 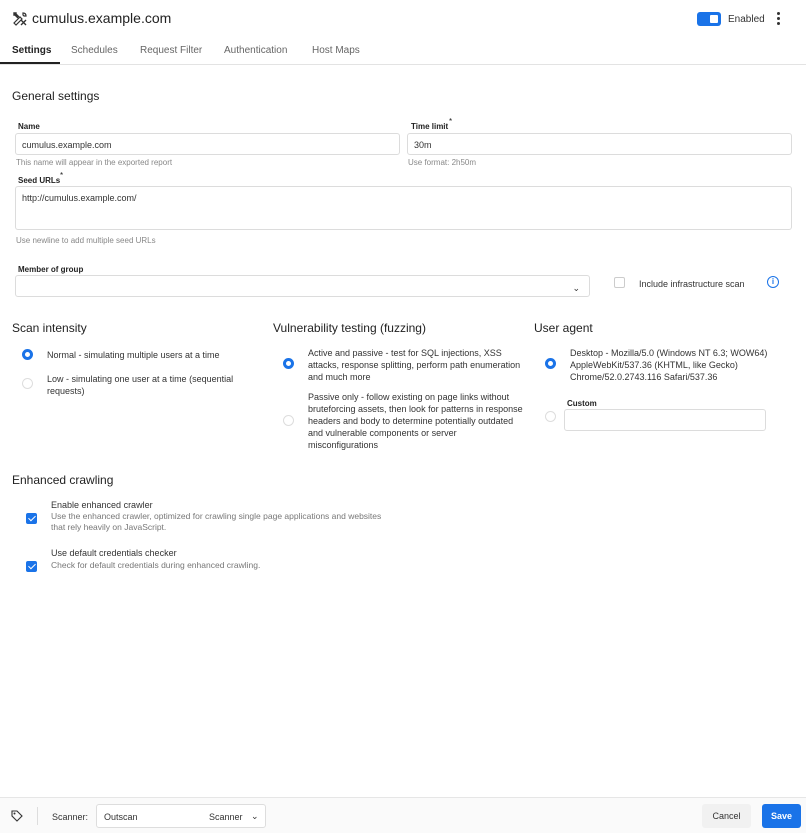 I want to click on name-input: cumulus.example.com, so click(x=207, y=144).